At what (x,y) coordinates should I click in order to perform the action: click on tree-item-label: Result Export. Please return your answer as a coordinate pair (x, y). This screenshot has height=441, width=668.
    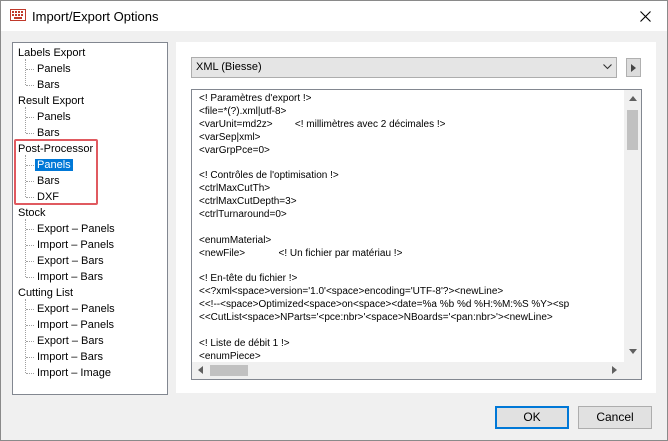
    Looking at the image, I should click on (51, 101).